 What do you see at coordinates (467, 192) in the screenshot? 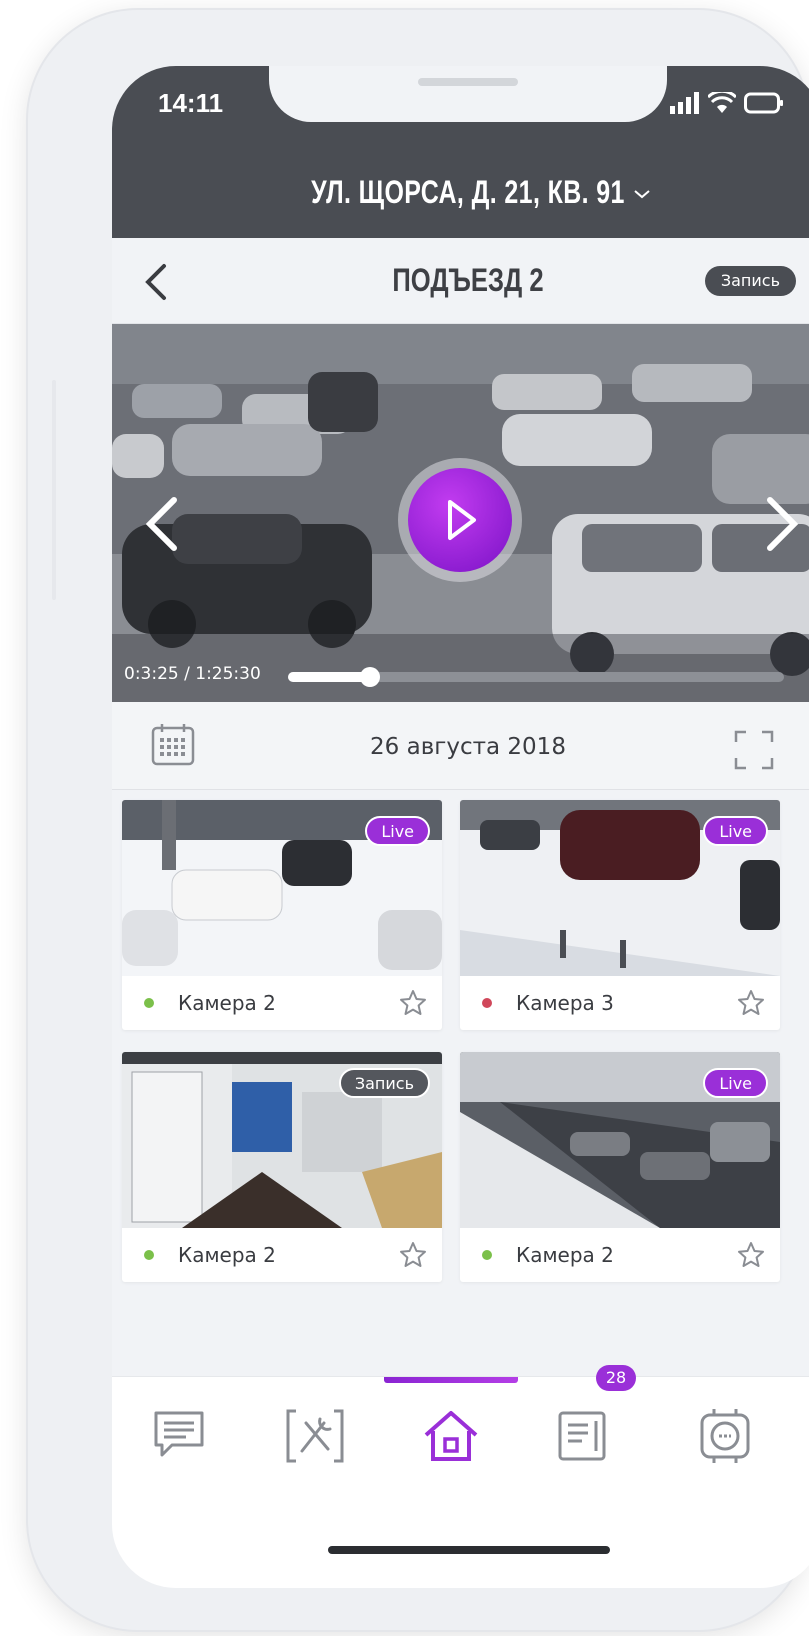
I see `address-title: УЛ. ЩОРСА, Д. 21, КВ. 91` at bounding box center [467, 192].